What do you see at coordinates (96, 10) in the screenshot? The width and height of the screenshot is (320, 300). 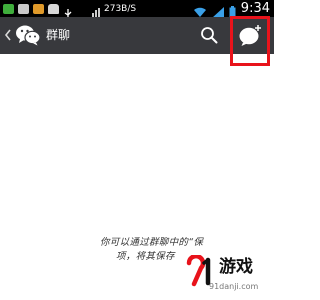 I see `signal-icon` at bounding box center [96, 10].